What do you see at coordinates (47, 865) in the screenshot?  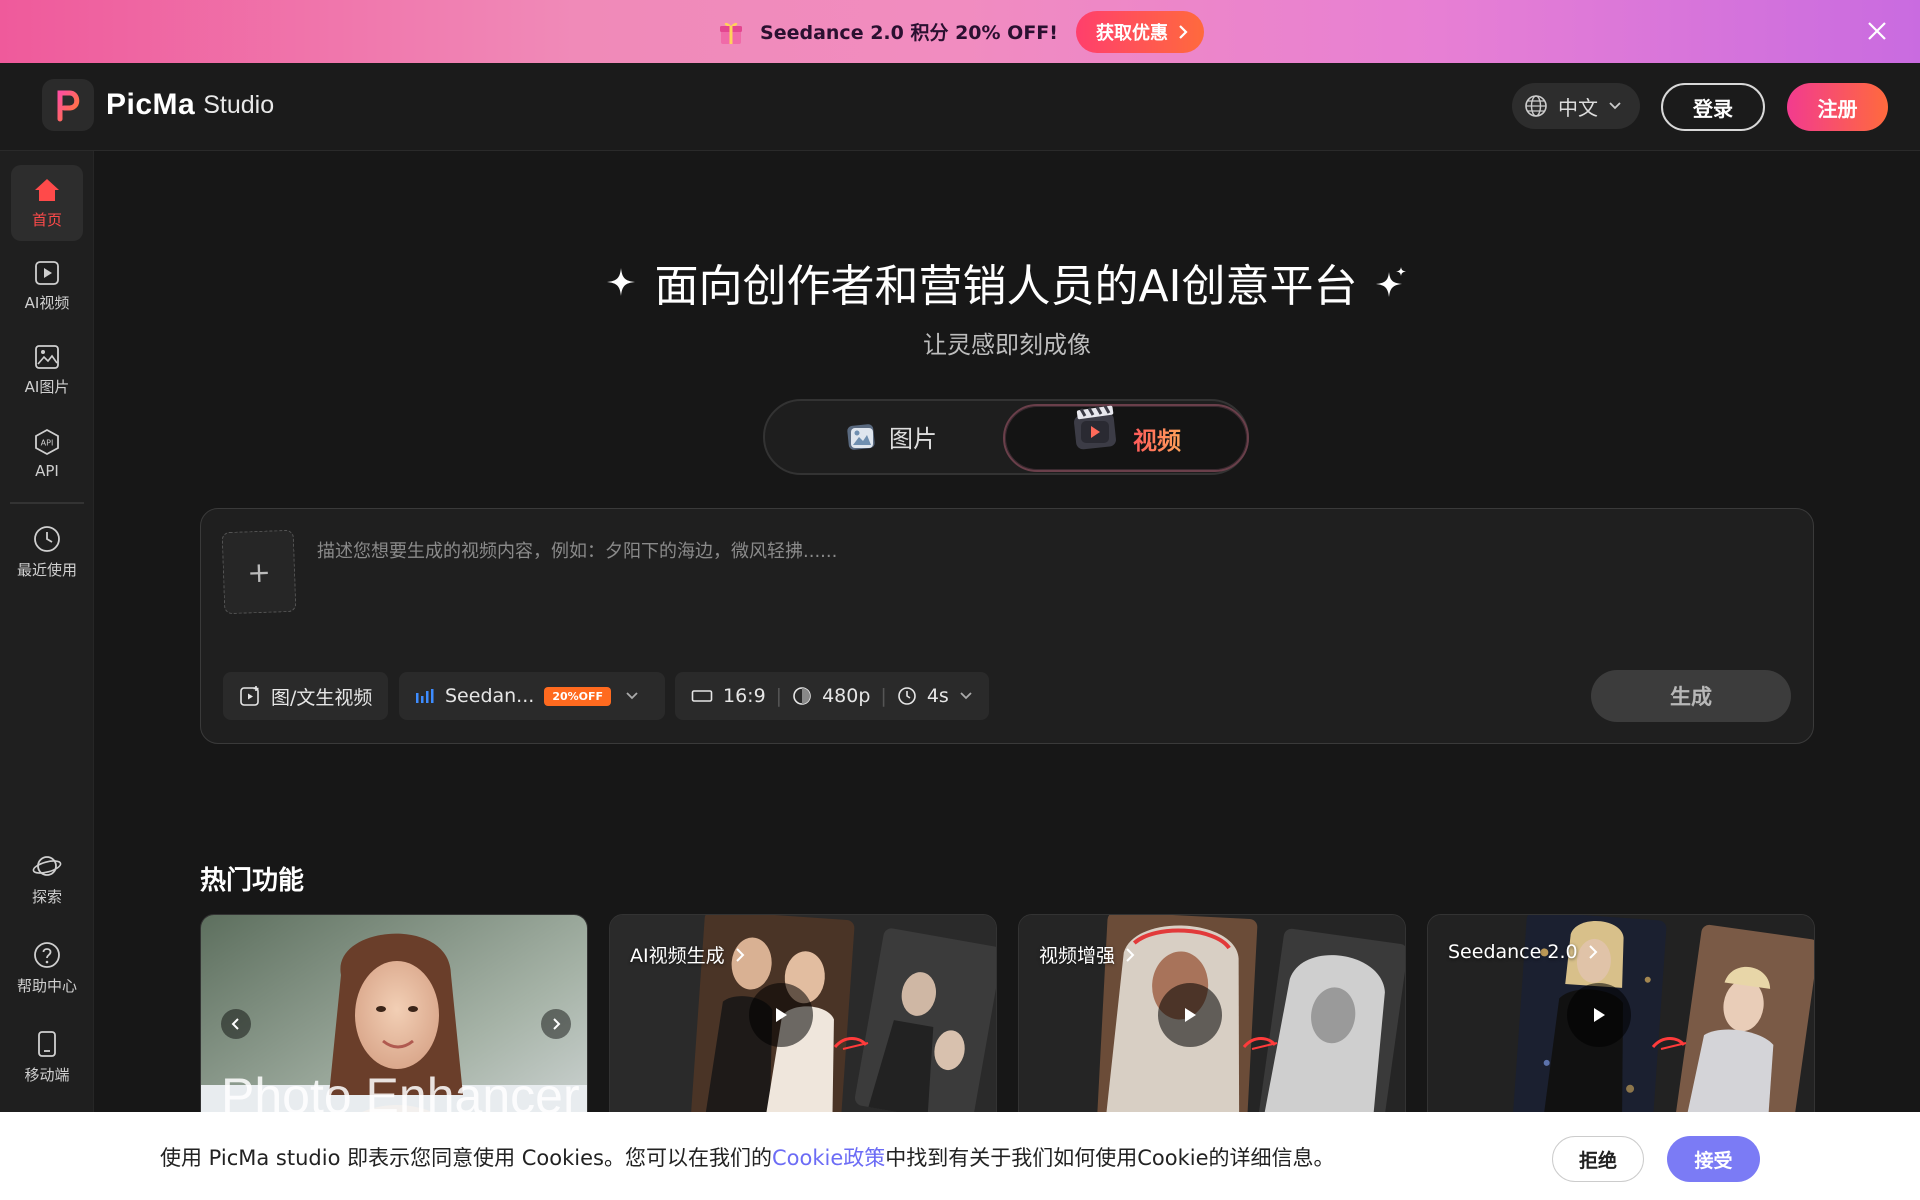 I see `planet-icon` at bounding box center [47, 865].